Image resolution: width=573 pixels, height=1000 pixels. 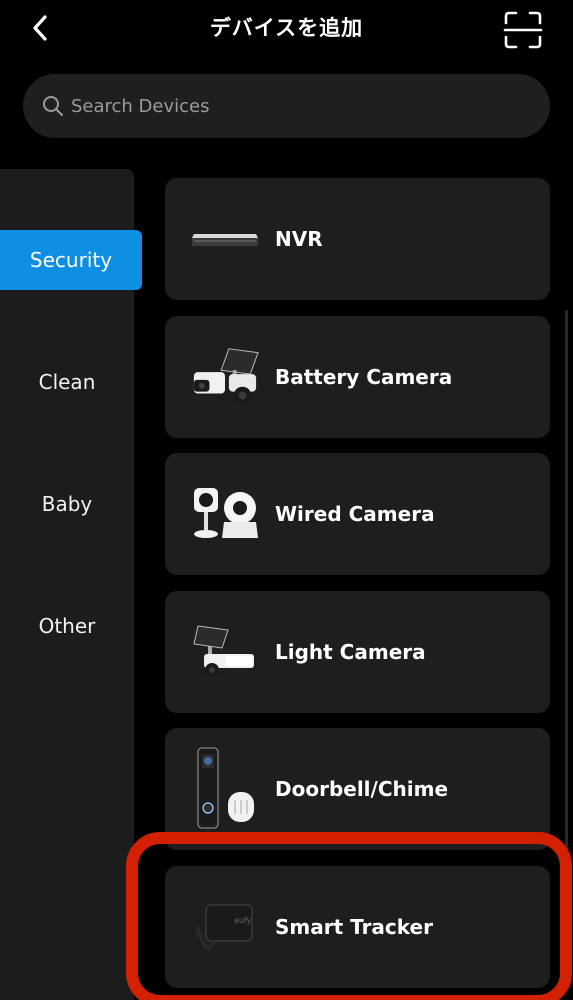 I want to click on battery-camera-icon, so click(x=225, y=377).